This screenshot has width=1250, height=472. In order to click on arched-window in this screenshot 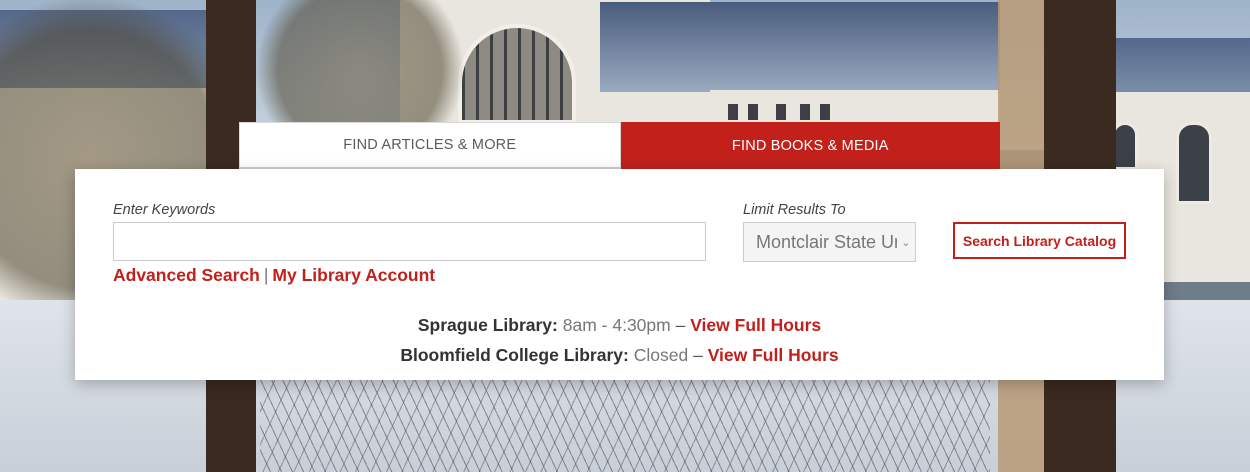, I will do `click(1194, 163)`.